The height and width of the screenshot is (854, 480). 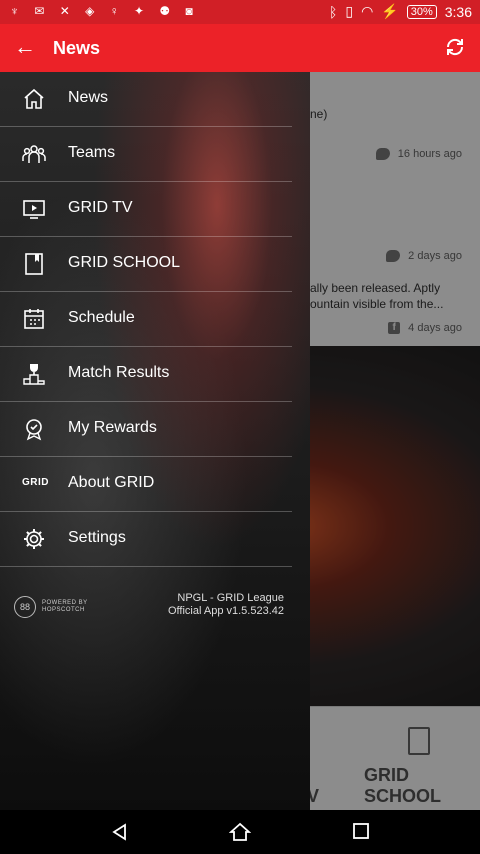 What do you see at coordinates (124, 262) in the screenshot?
I see `drawer-item-label: GRID SCHOOL` at bounding box center [124, 262].